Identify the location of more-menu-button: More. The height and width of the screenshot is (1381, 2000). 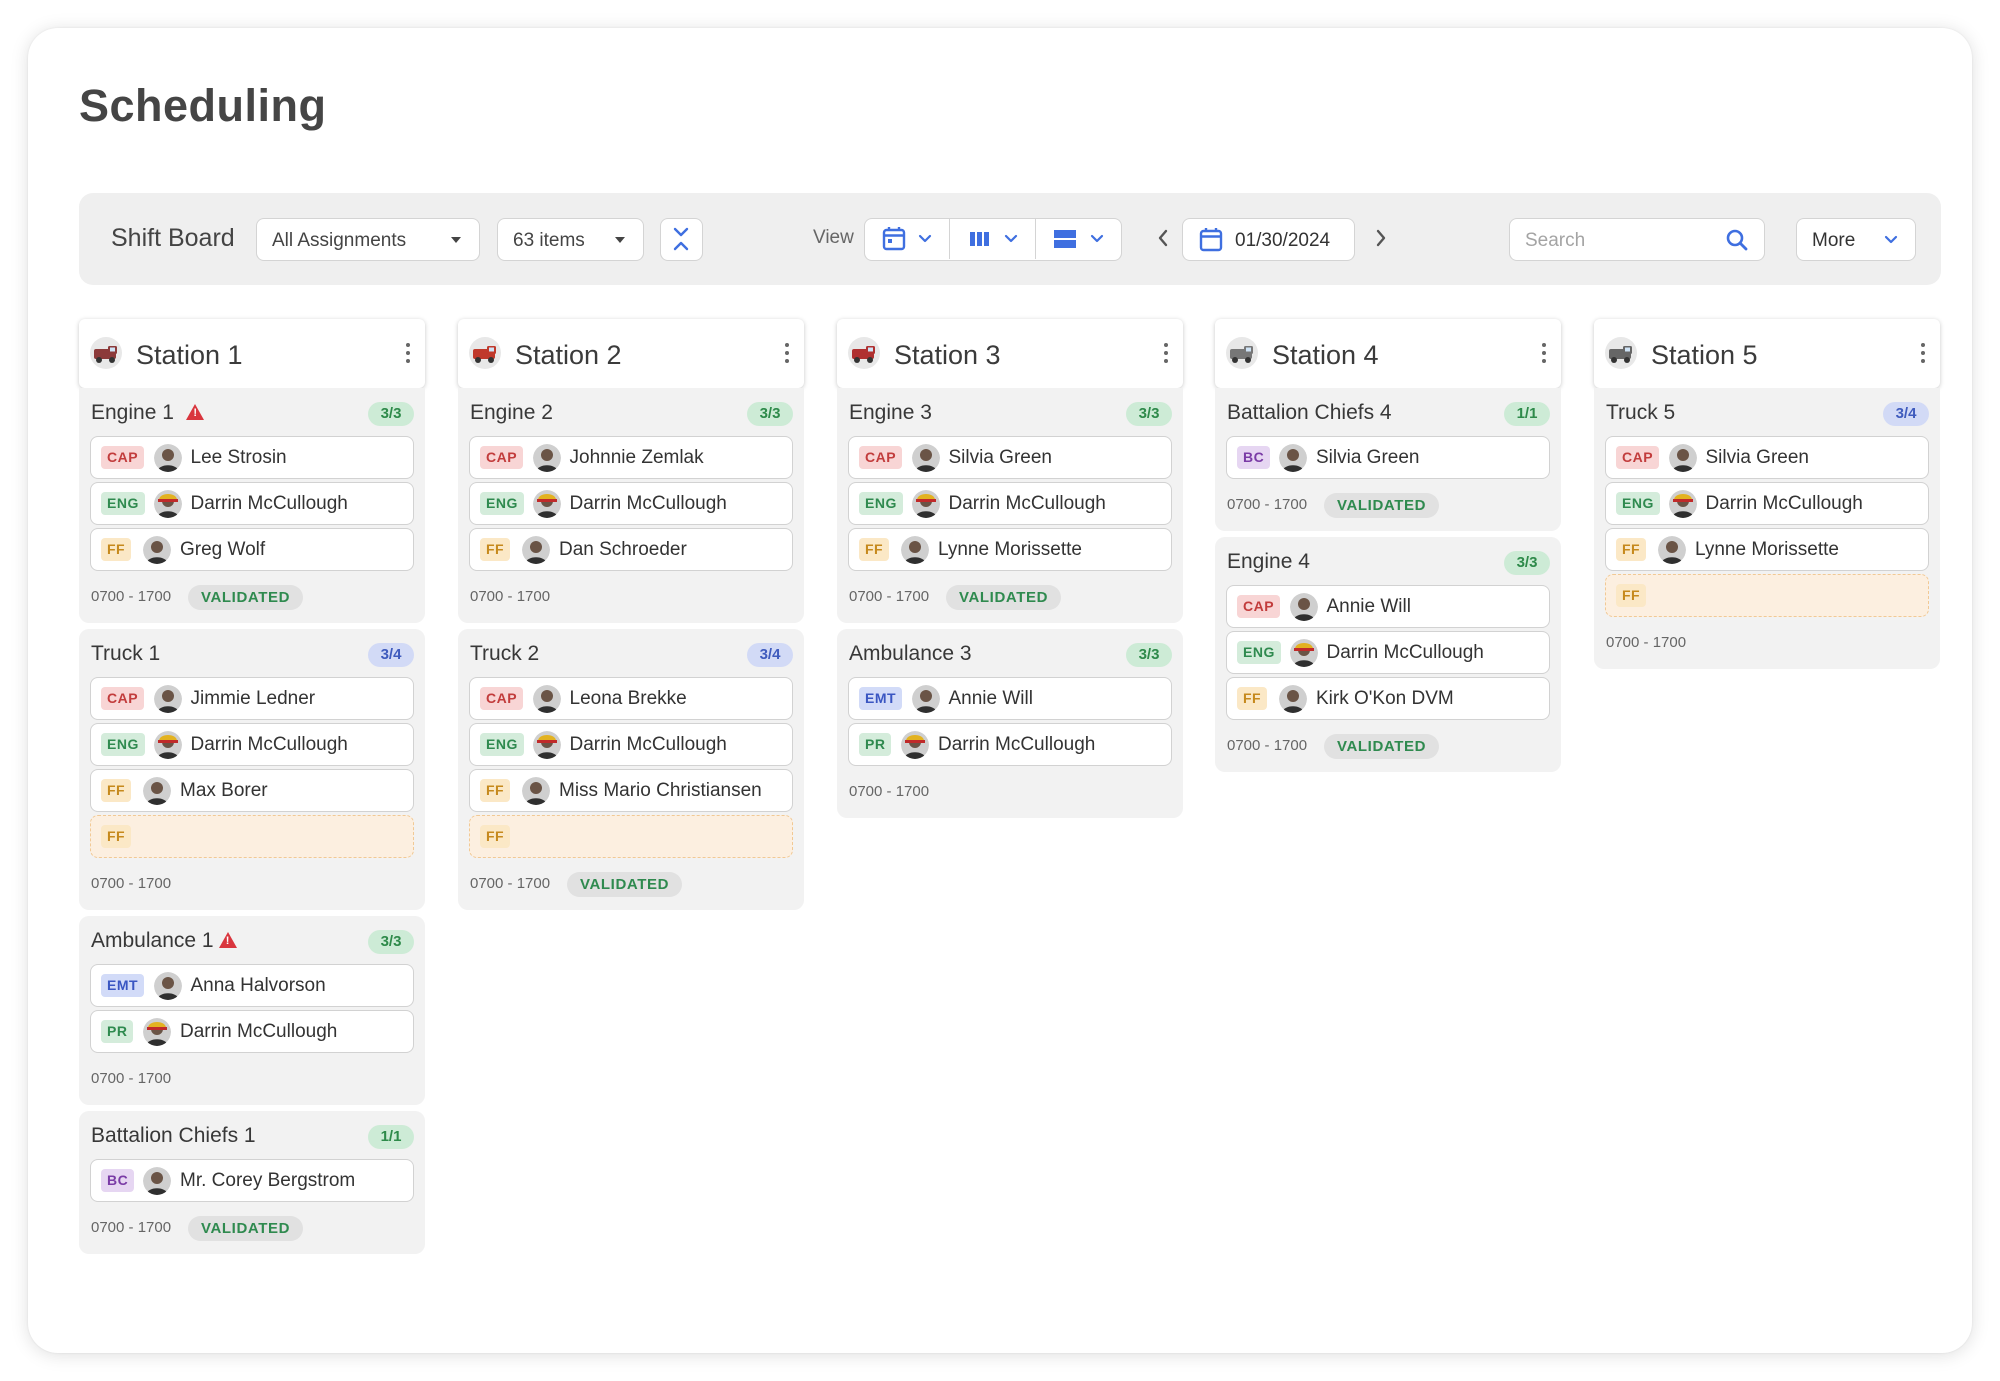
(1856, 239).